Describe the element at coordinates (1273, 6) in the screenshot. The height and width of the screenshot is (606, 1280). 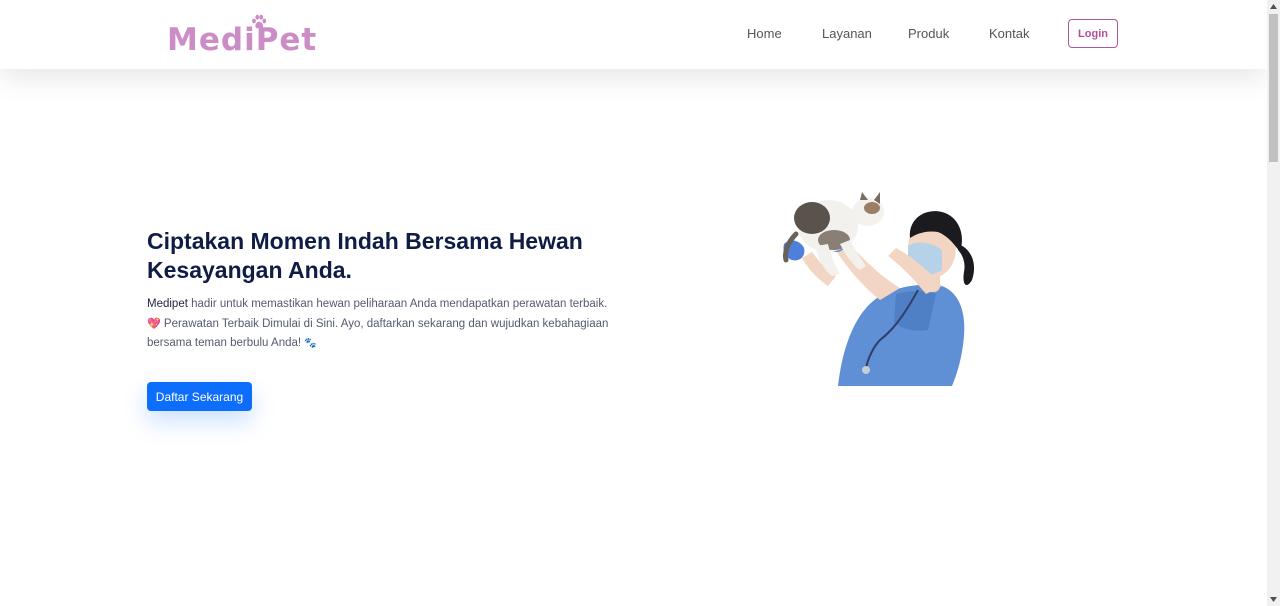
I see `scroll-up-arrow-icon` at that location.